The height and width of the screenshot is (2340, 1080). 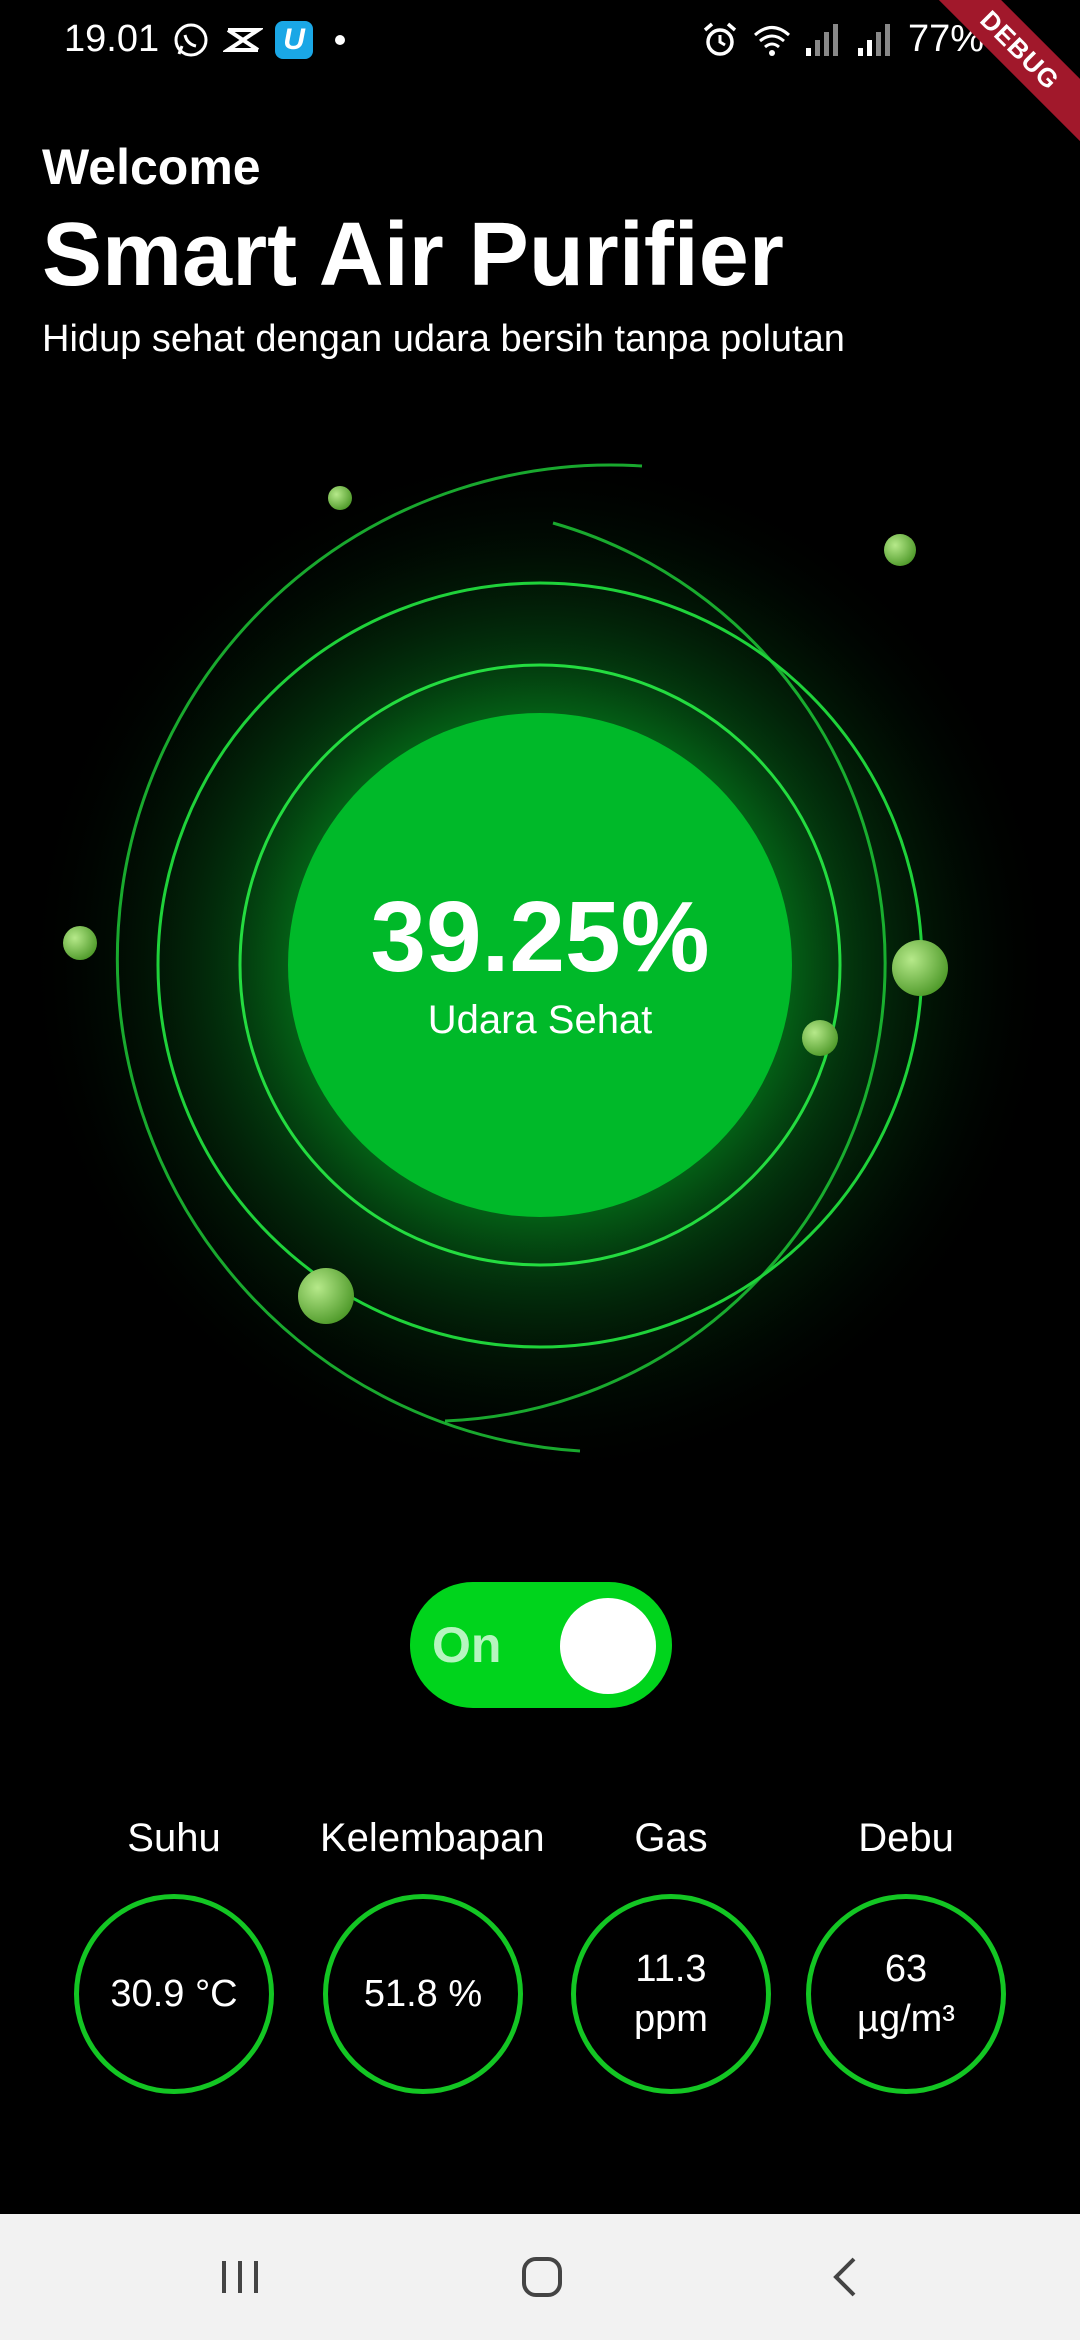 I want to click on status-left: 19.01 U, so click(x=205, y=39).